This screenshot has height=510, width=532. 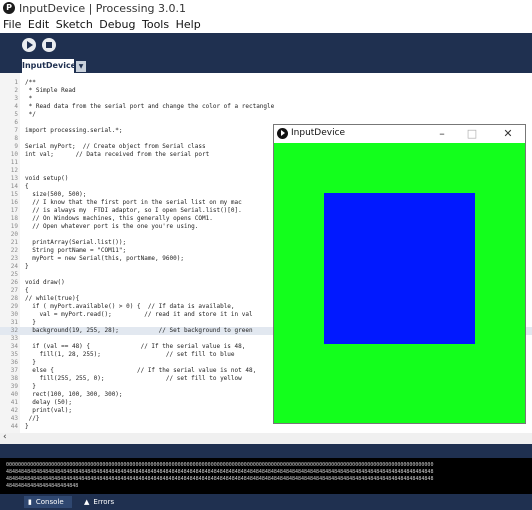 I want to click on line-number: 18, so click(x=14, y=218).